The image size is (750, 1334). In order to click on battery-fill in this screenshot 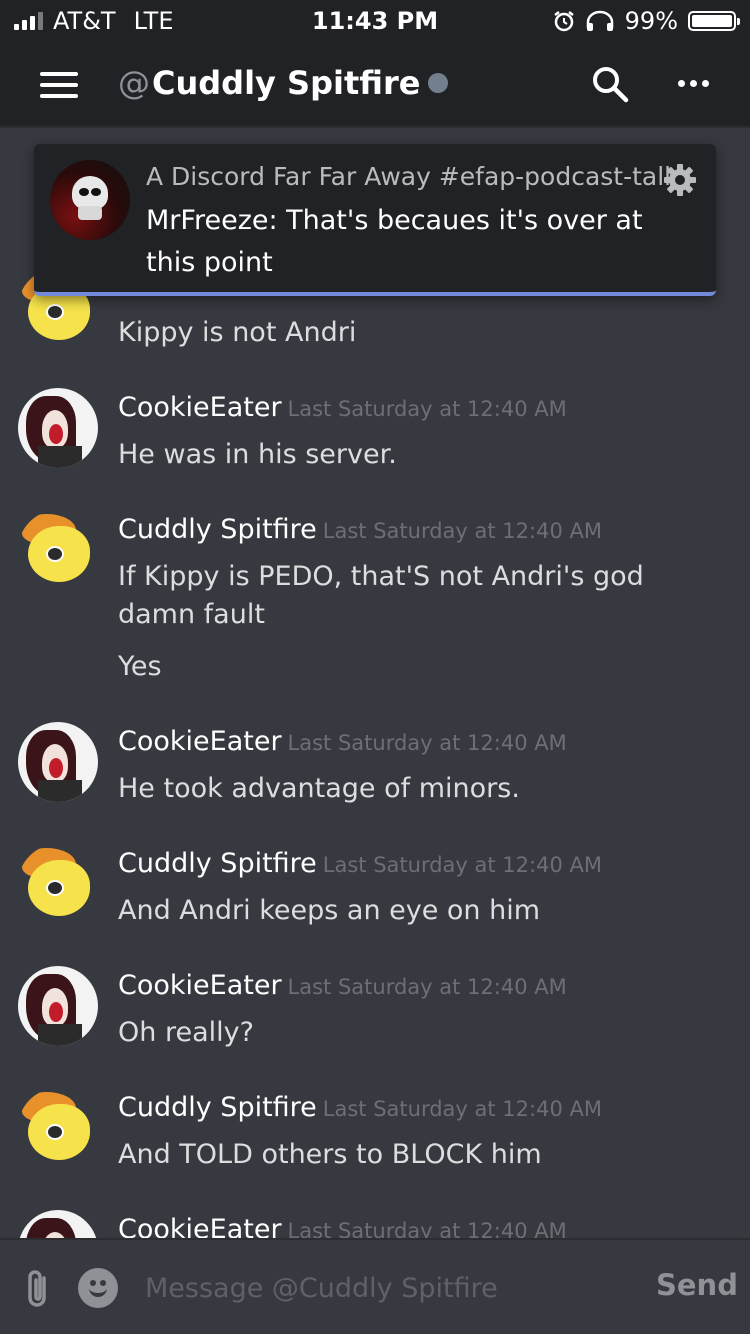, I will do `click(712, 21)`.